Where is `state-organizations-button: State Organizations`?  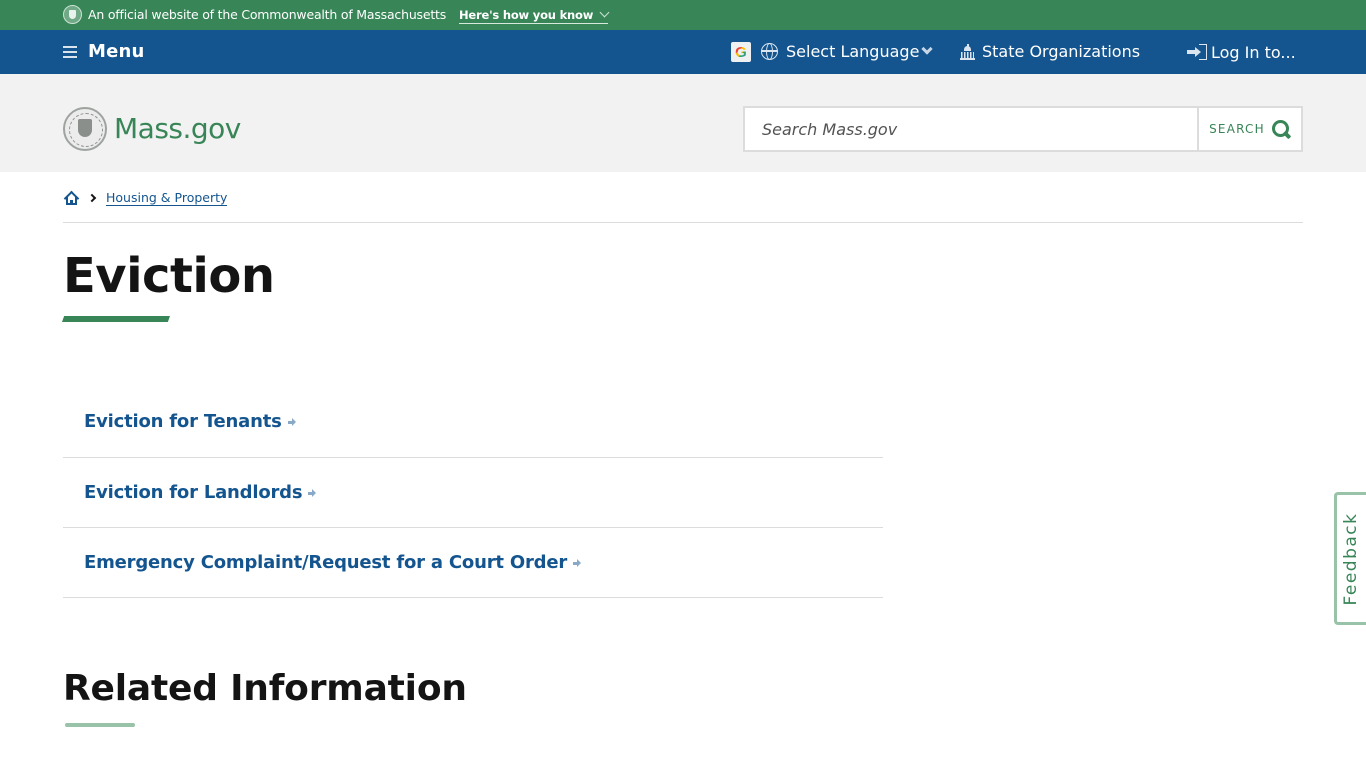
state-organizations-button: State Organizations is located at coordinates (1061, 51).